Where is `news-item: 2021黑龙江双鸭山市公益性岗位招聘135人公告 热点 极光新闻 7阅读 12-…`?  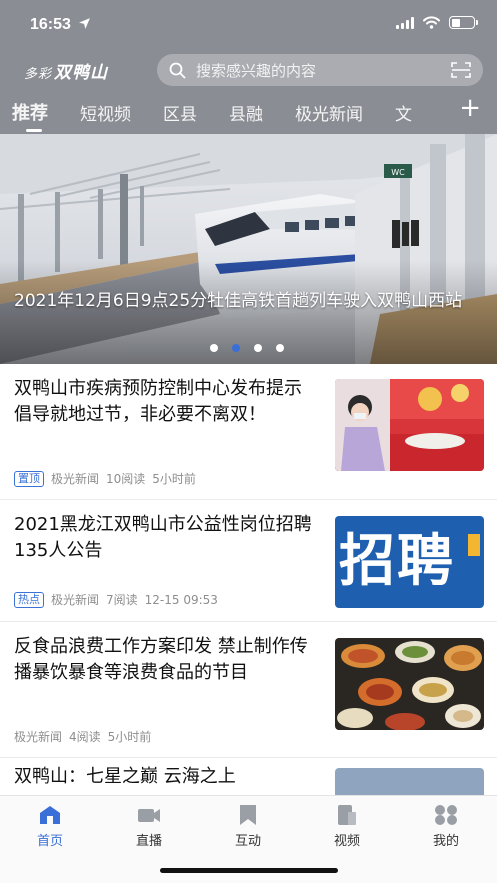 news-item: 2021黑龙江双鸭山市公益性岗位招聘135人公告 热点 极光新闻 7阅读 12-… is located at coordinates (248, 561).